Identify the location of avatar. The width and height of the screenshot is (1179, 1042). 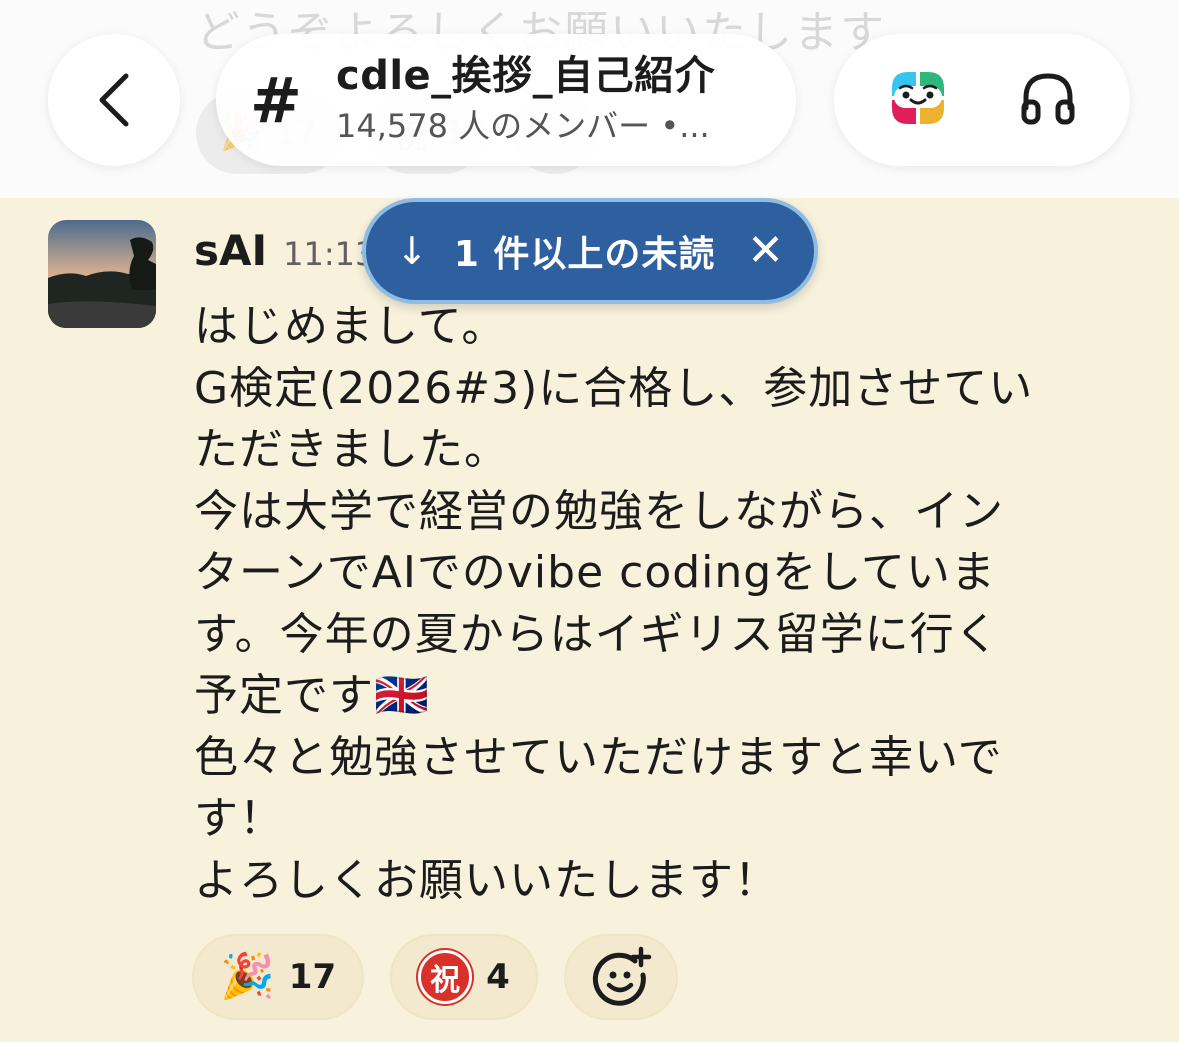
(102, 274).